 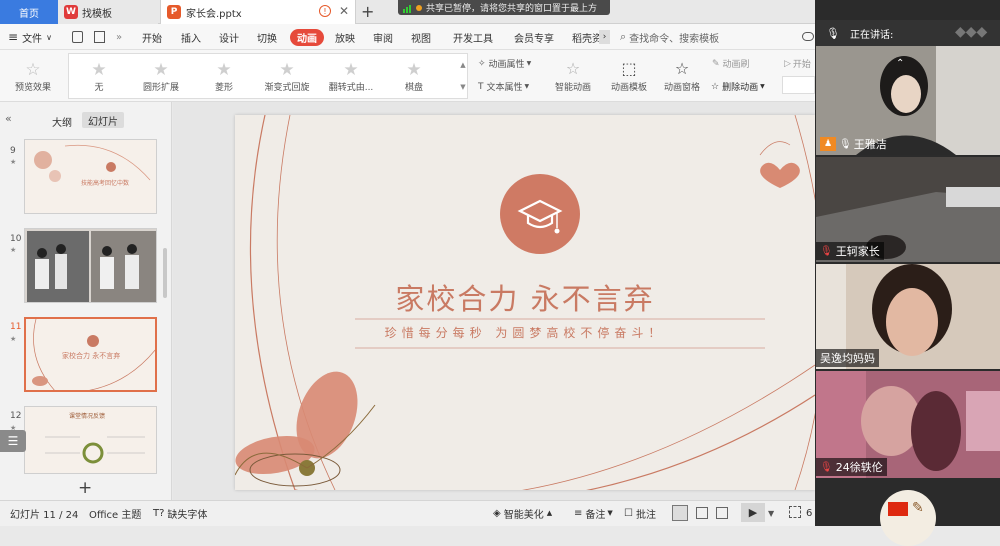 What do you see at coordinates (629, 68) in the screenshot?
I see `template-icon: ⬚` at bounding box center [629, 68].